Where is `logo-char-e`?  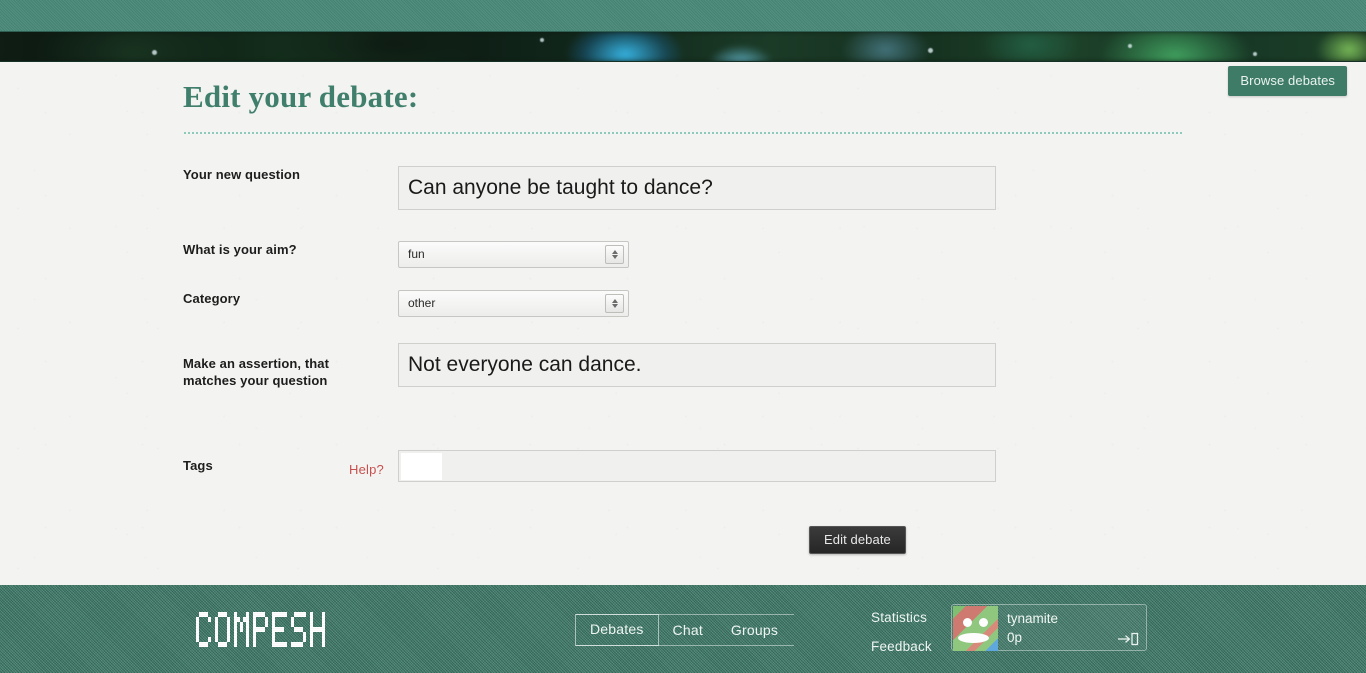 logo-char-e is located at coordinates (279, 629).